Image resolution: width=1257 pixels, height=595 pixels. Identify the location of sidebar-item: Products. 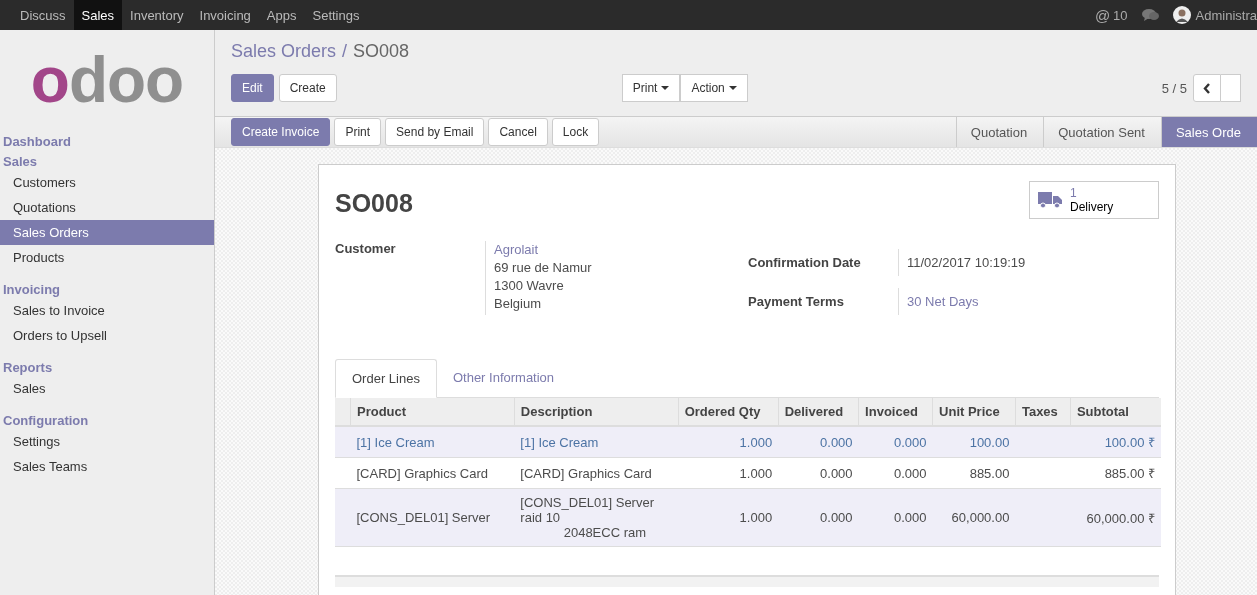
(107, 257).